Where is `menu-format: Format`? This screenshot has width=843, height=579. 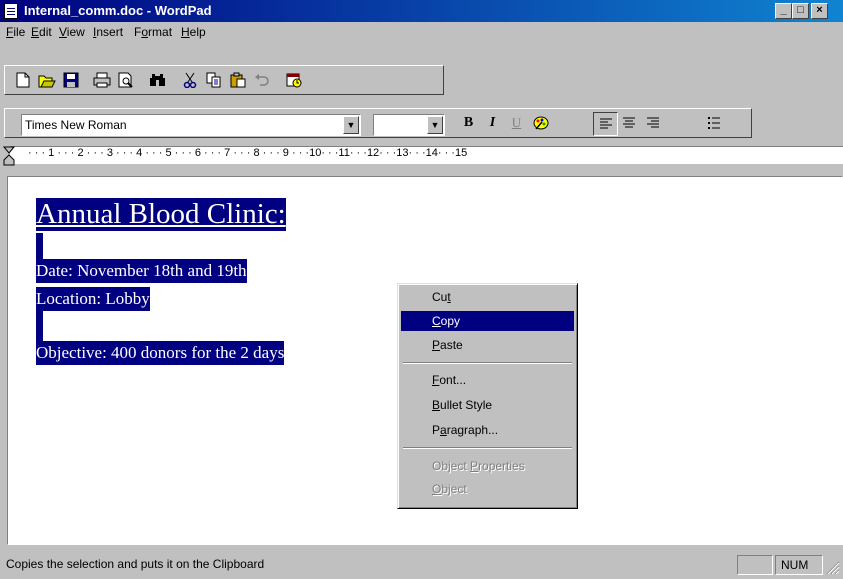 menu-format: Format is located at coordinates (153, 32).